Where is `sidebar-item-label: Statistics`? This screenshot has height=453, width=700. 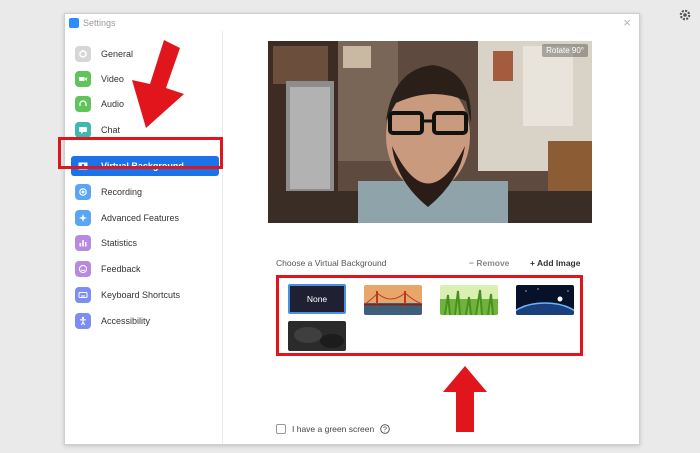 sidebar-item-label: Statistics is located at coordinates (119, 243).